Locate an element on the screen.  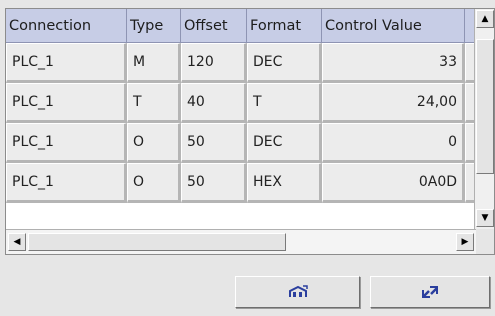
arrow-down-icon: ▼ is located at coordinates (485, 218).